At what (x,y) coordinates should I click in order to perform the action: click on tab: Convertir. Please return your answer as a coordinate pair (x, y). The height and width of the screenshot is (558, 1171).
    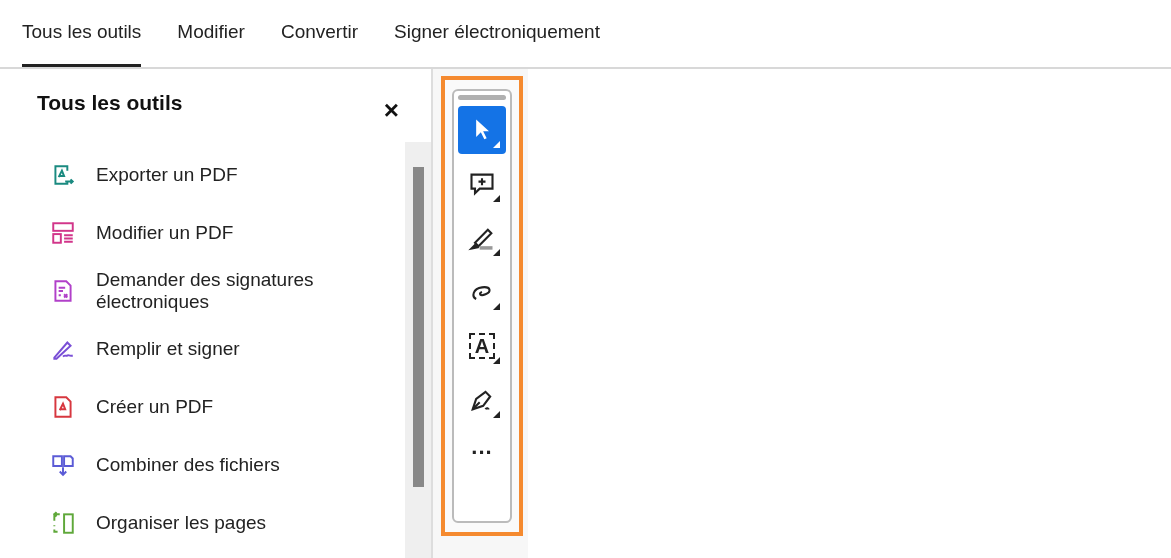
    Looking at the image, I should click on (319, 33).